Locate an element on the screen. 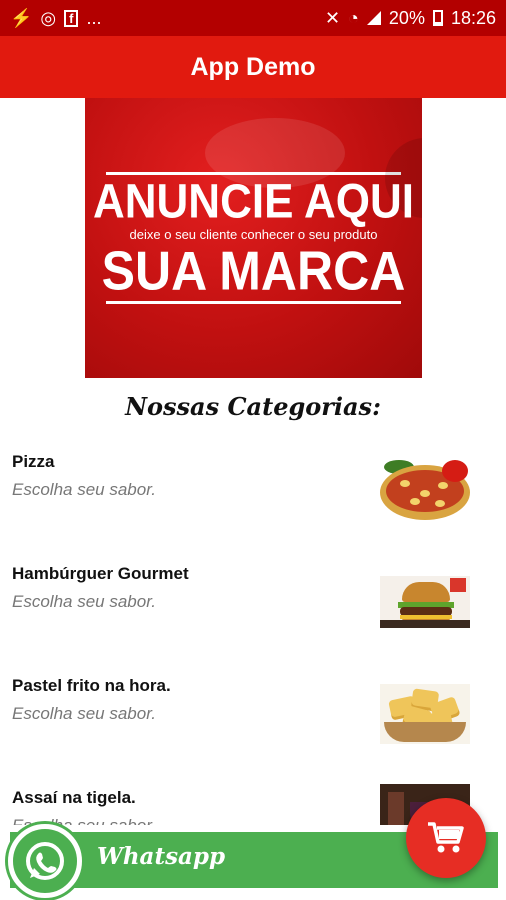  status-bar: ⚡ ◎ f ... ✕ ◔ 20% 18:26 is located at coordinates (253, 18).